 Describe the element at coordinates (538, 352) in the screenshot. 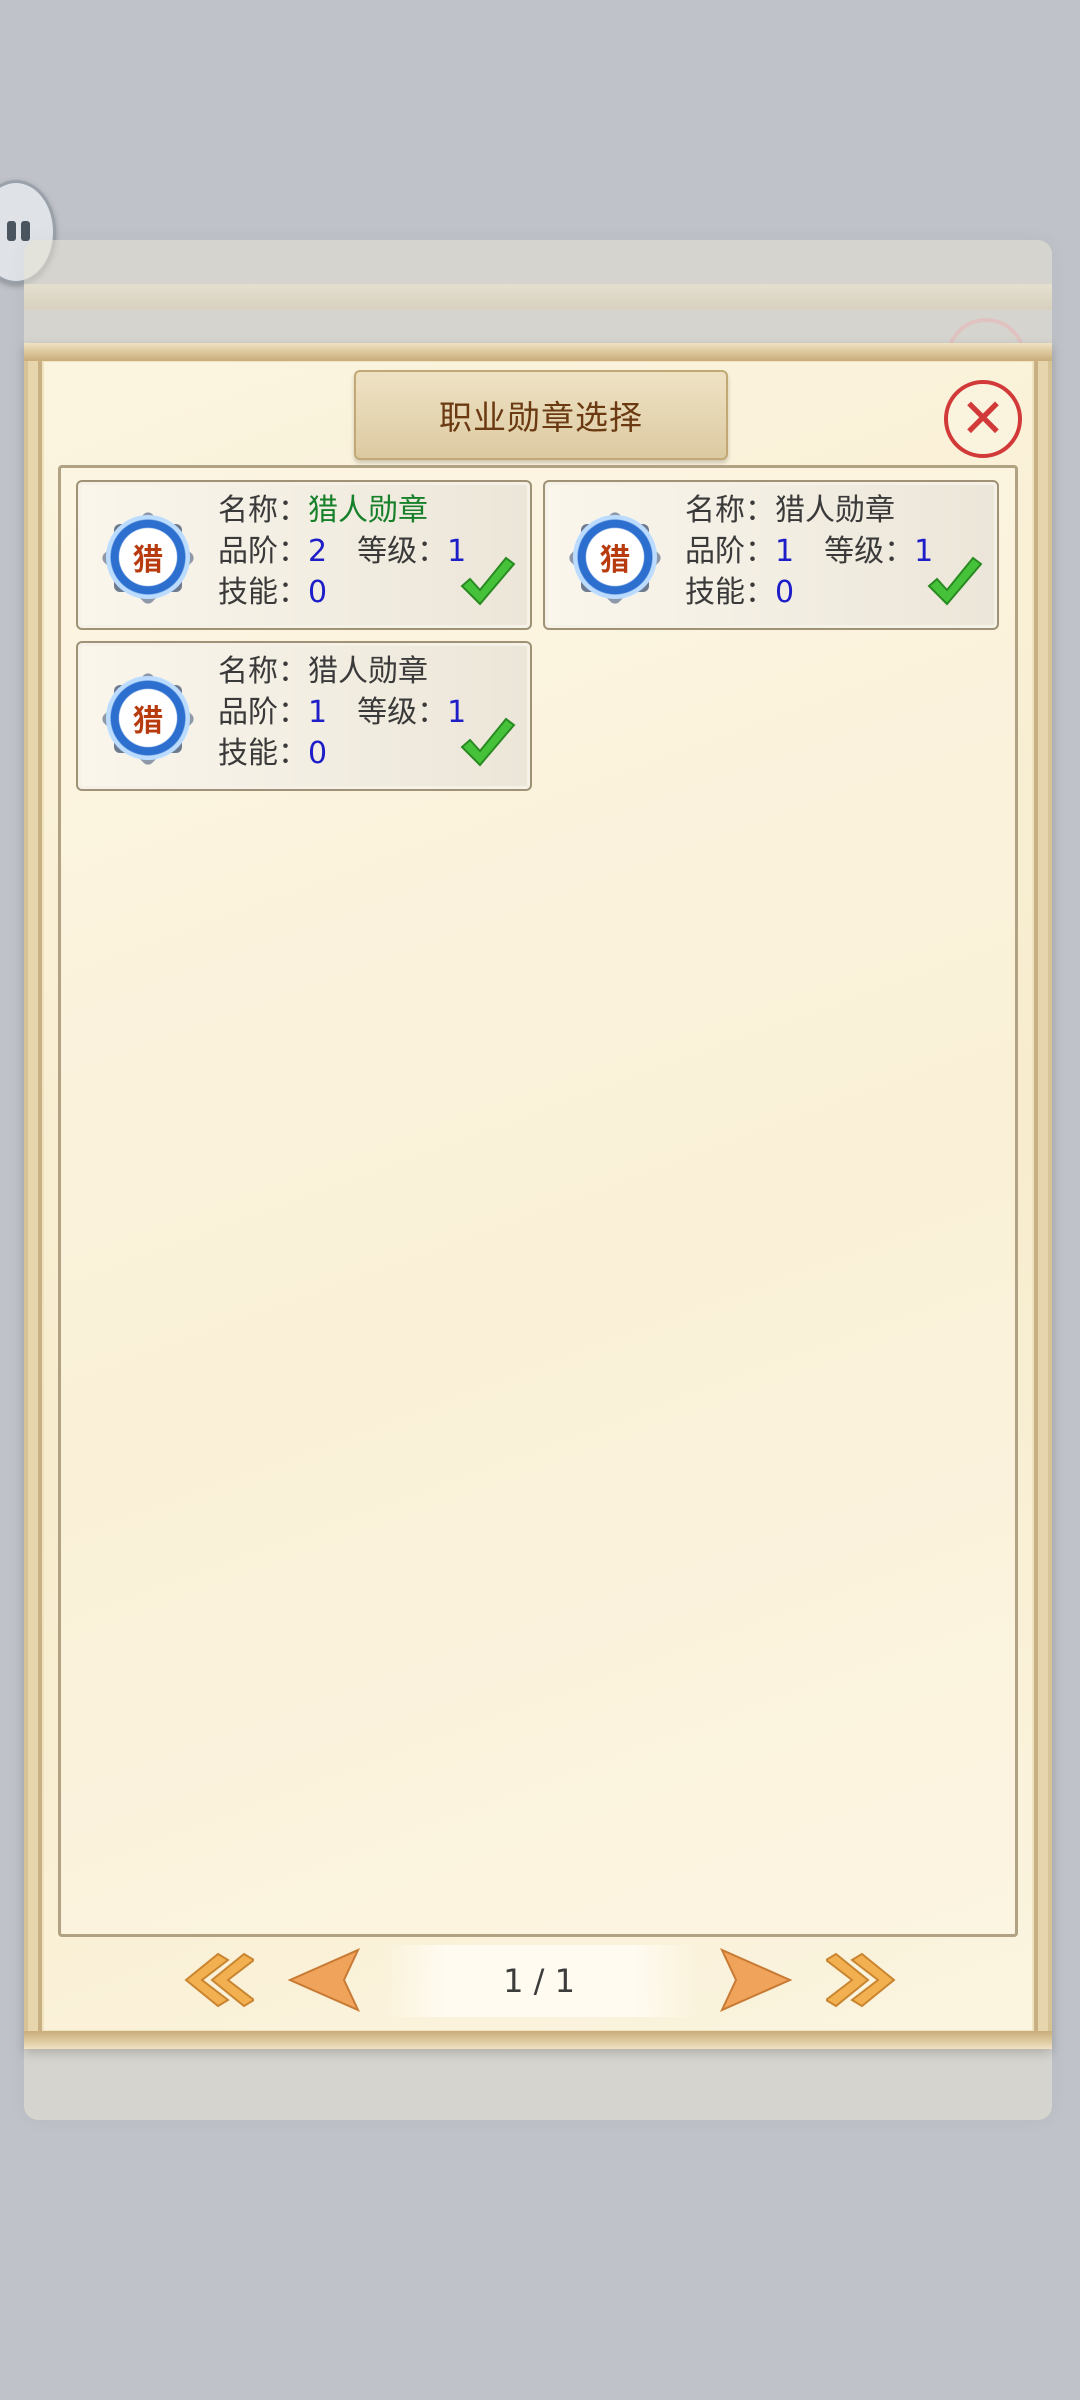

I see `frame-top-rail` at that location.